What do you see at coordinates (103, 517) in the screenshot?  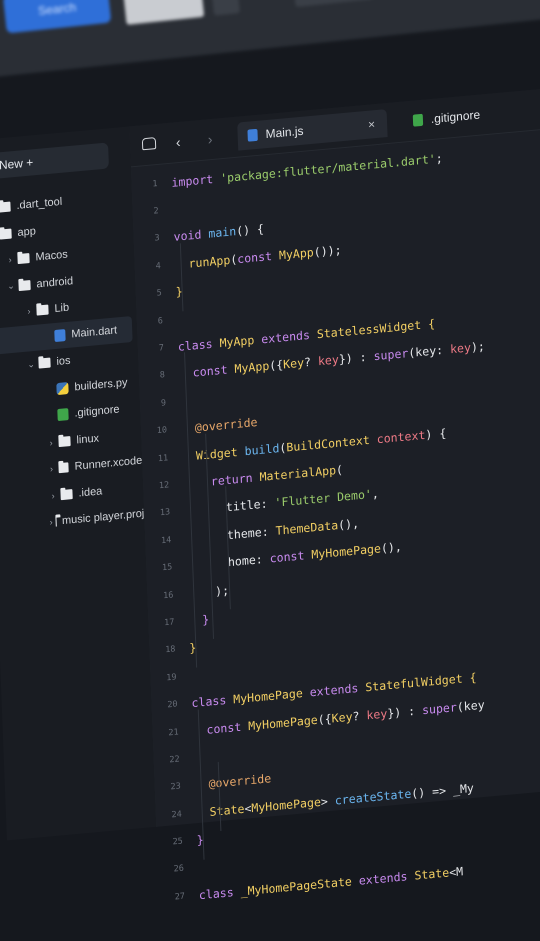 I see `tree-item-label: music player.proj` at bounding box center [103, 517].